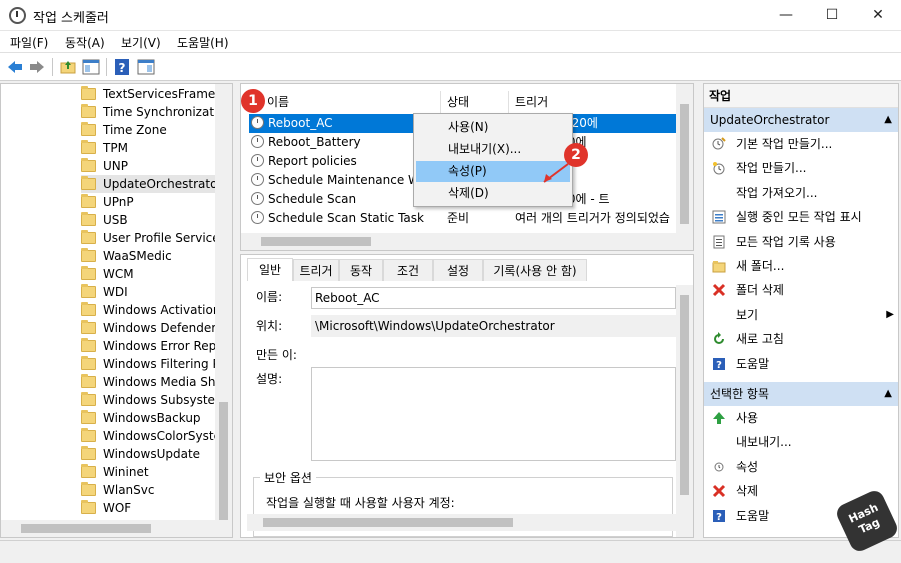 The image size is (901, 563). Describe the element at coordinates (162, 436) in the screenshot. I see `tree-item-label: WindowsColorSystem` at that location.